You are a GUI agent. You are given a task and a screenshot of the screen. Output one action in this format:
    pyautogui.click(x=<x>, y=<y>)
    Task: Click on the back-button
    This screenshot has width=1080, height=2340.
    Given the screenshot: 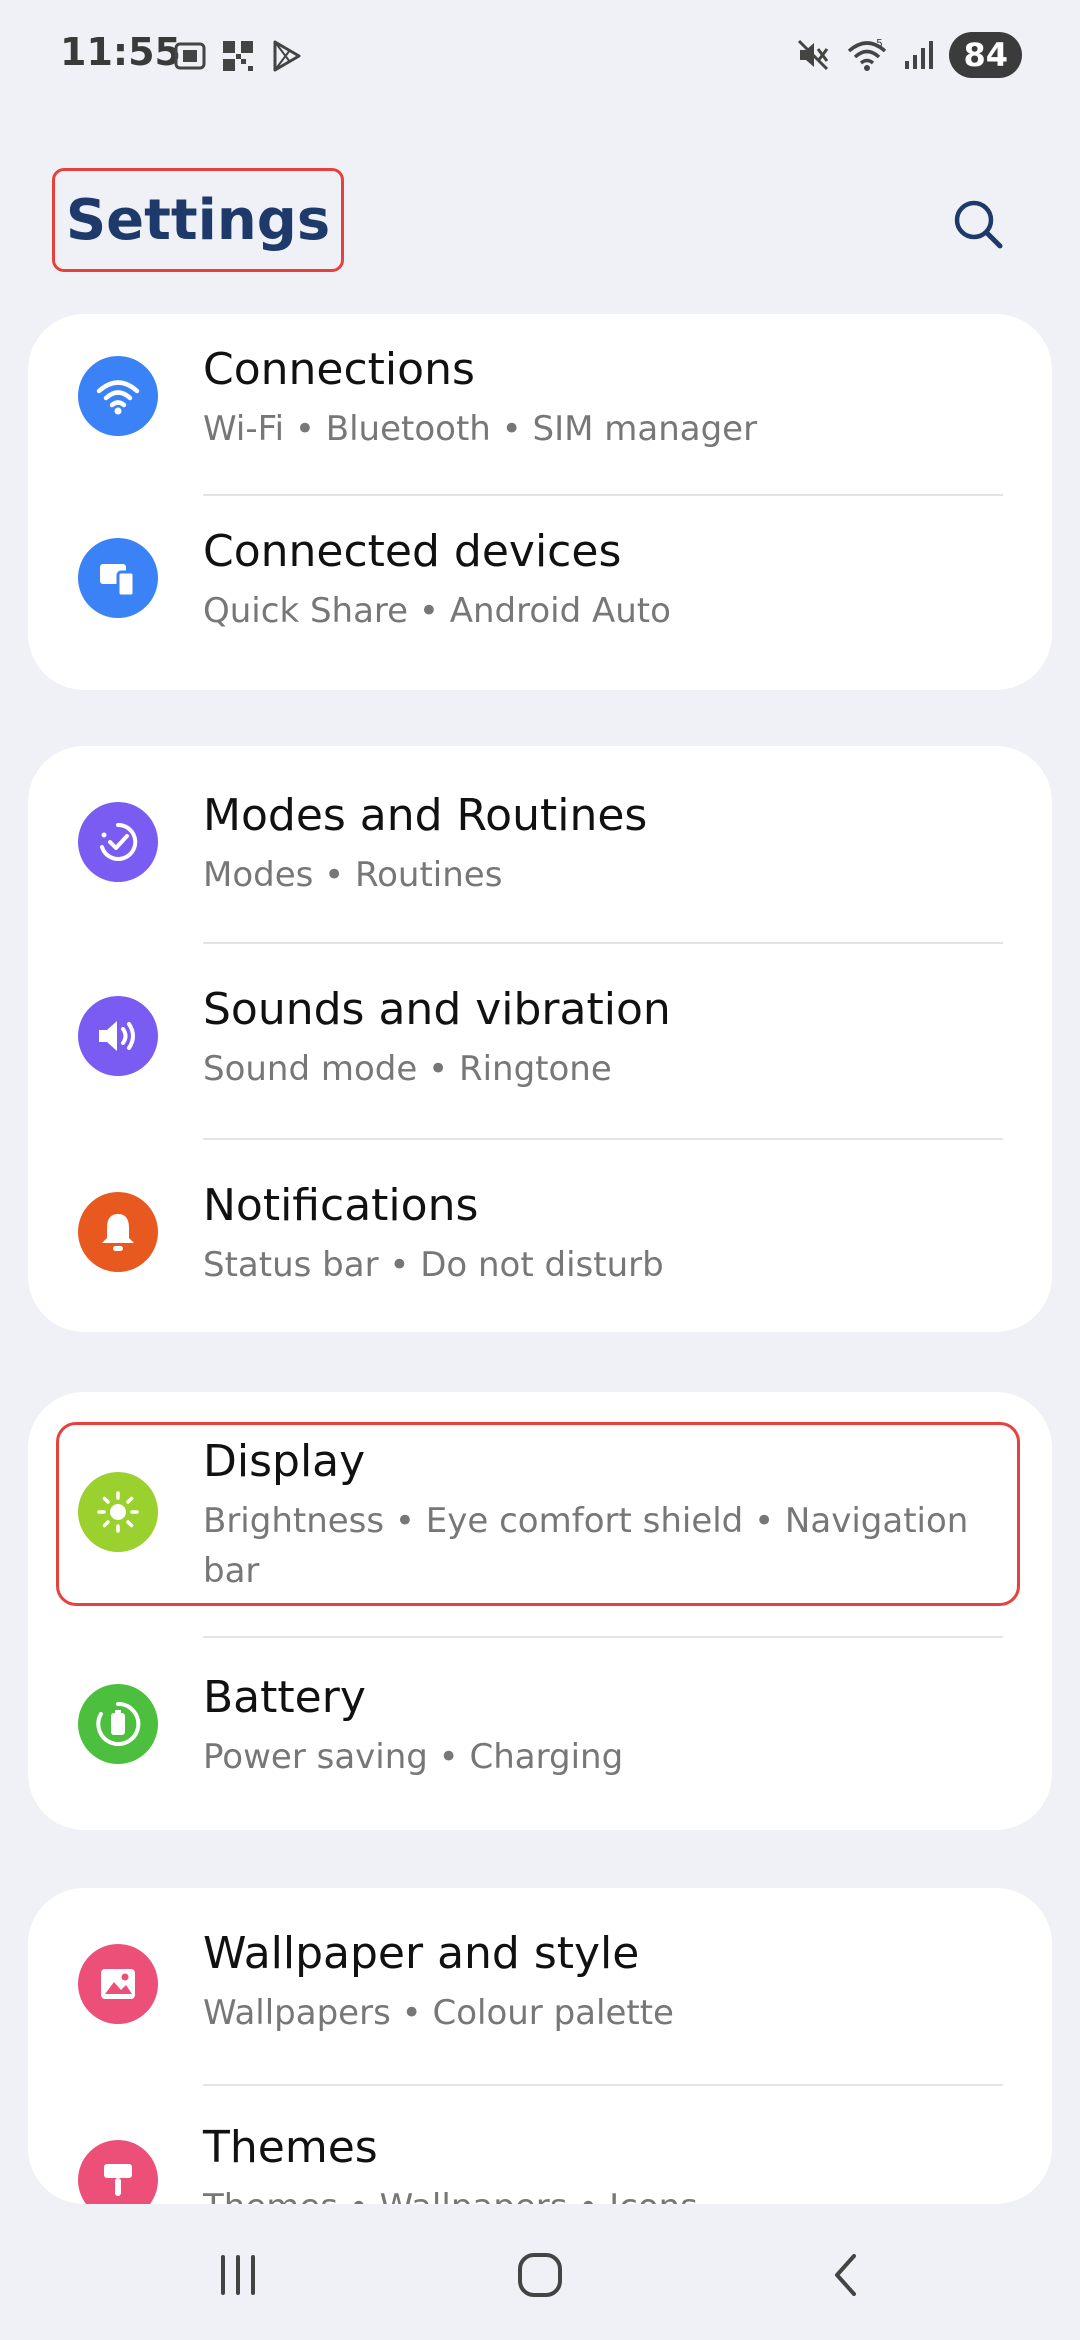 What is the action you would take?
    pyautogui.click(x=846, y=2275)
    